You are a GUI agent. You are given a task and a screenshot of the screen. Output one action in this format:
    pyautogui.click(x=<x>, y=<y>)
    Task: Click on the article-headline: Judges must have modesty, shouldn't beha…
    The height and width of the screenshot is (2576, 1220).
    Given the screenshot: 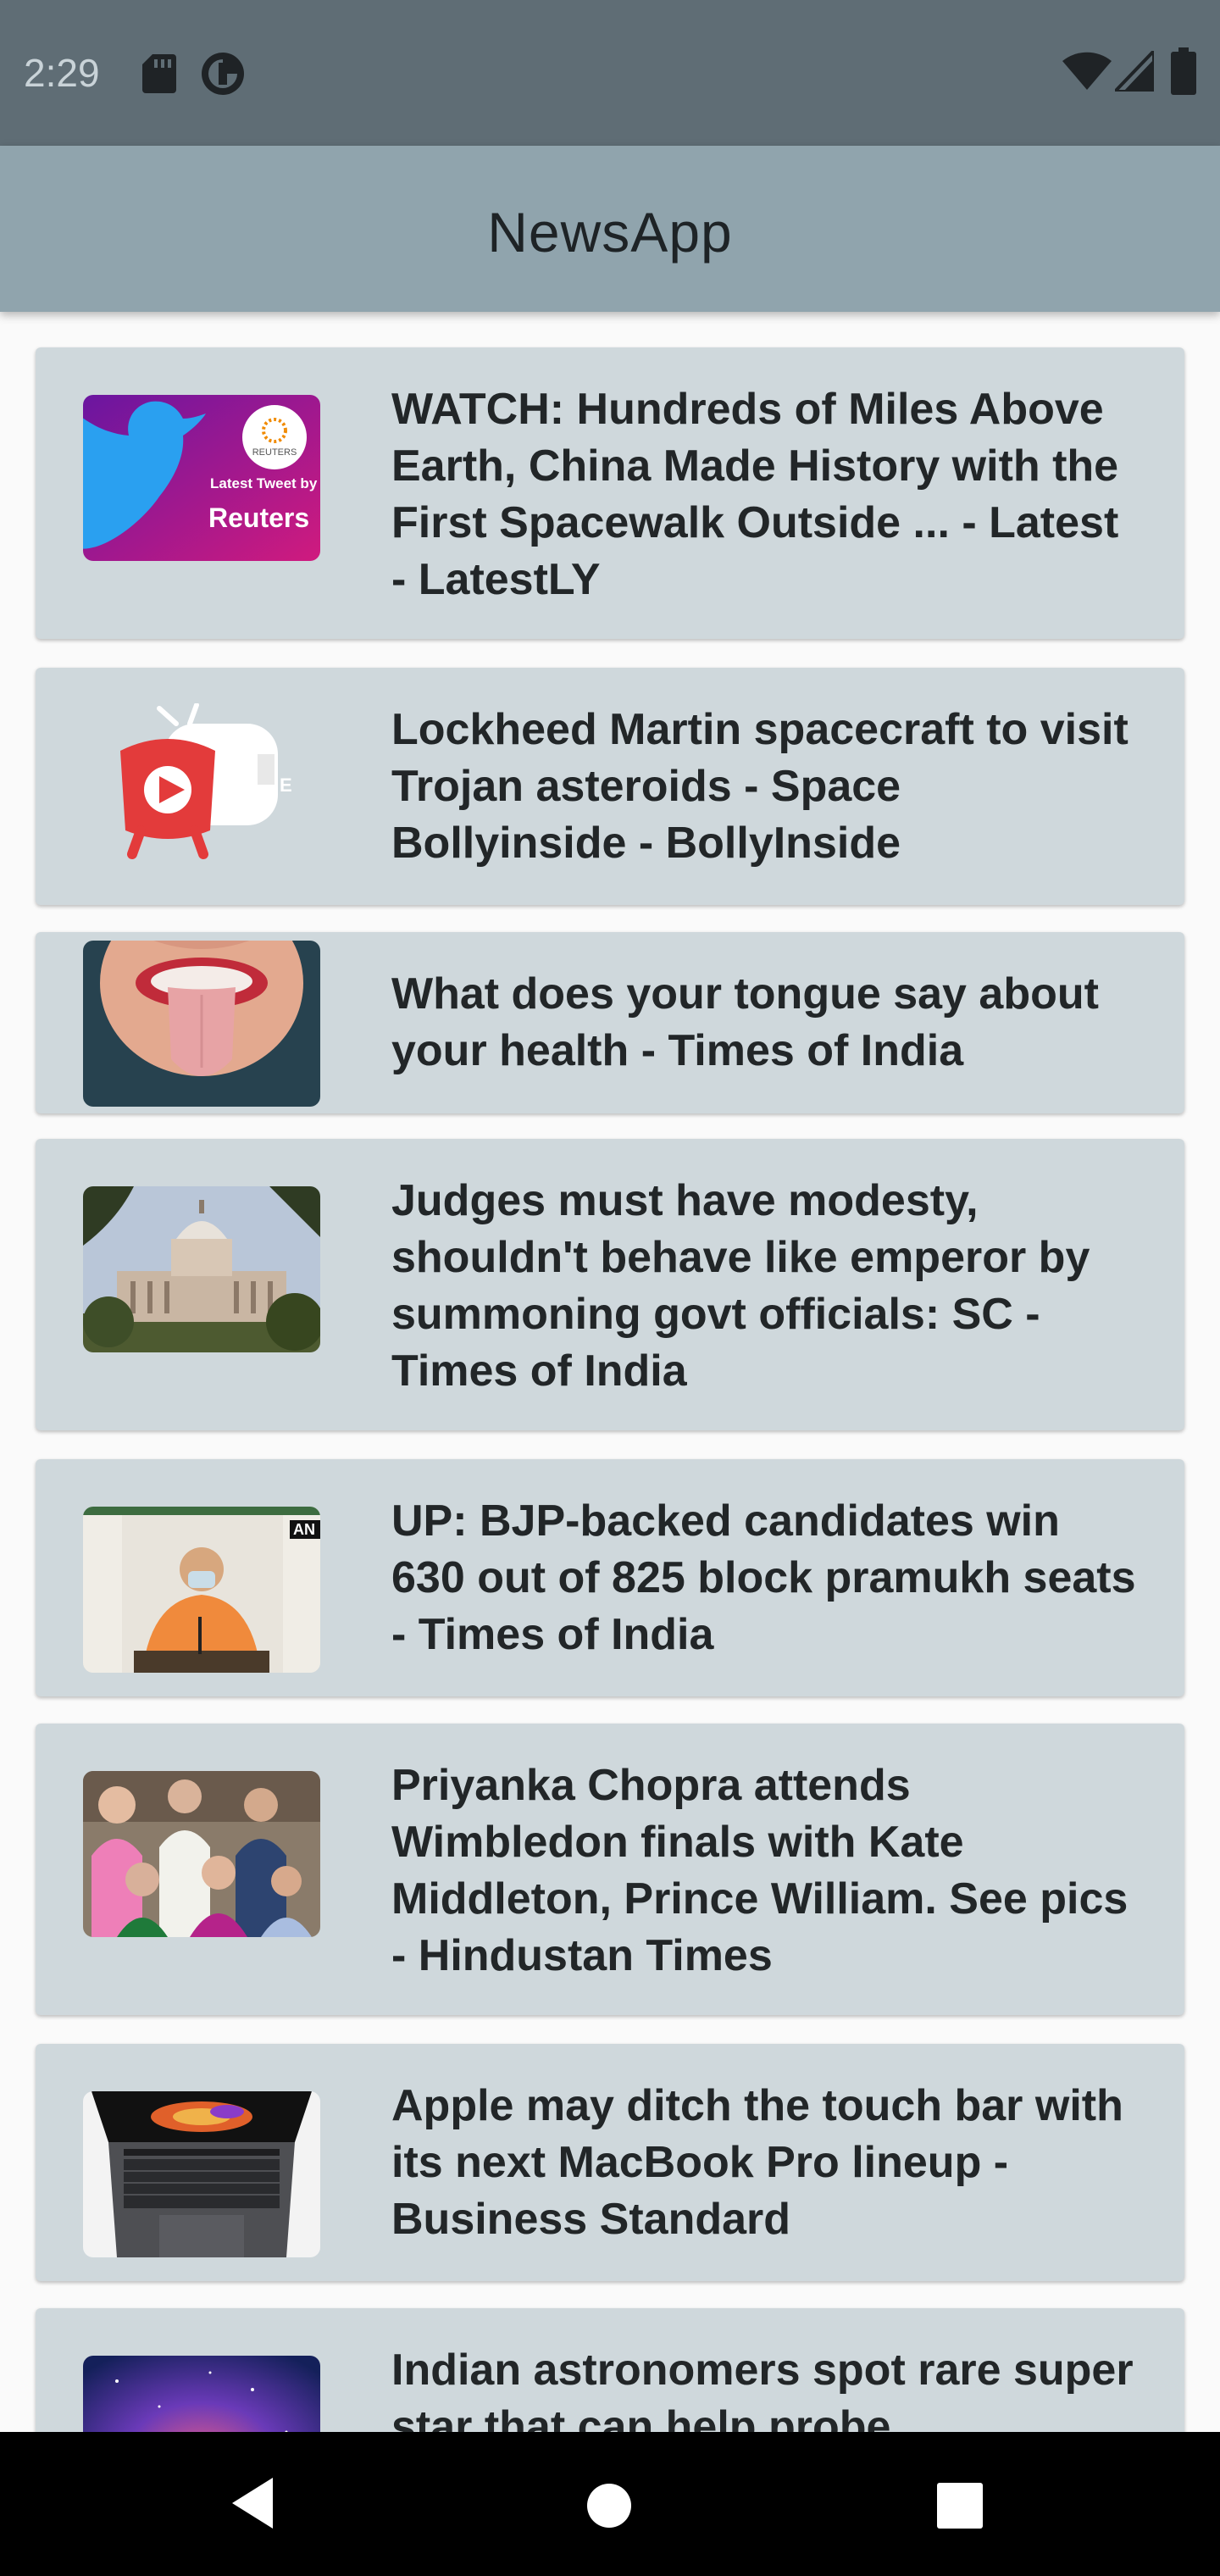 What is the action you would take?
    pyautogui.click(x=764, y=1286)
    